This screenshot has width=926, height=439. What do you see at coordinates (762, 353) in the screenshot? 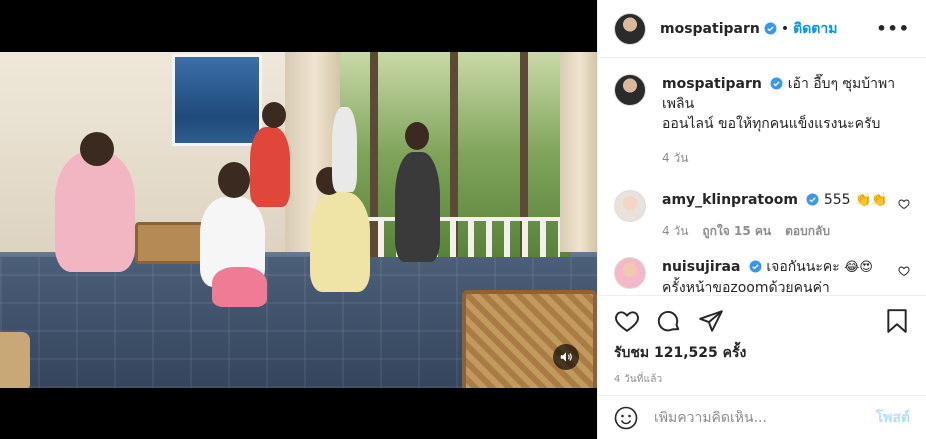
I see `view-count: รับชม 121,525 ครั้ง` at bounding box center [762, 353].